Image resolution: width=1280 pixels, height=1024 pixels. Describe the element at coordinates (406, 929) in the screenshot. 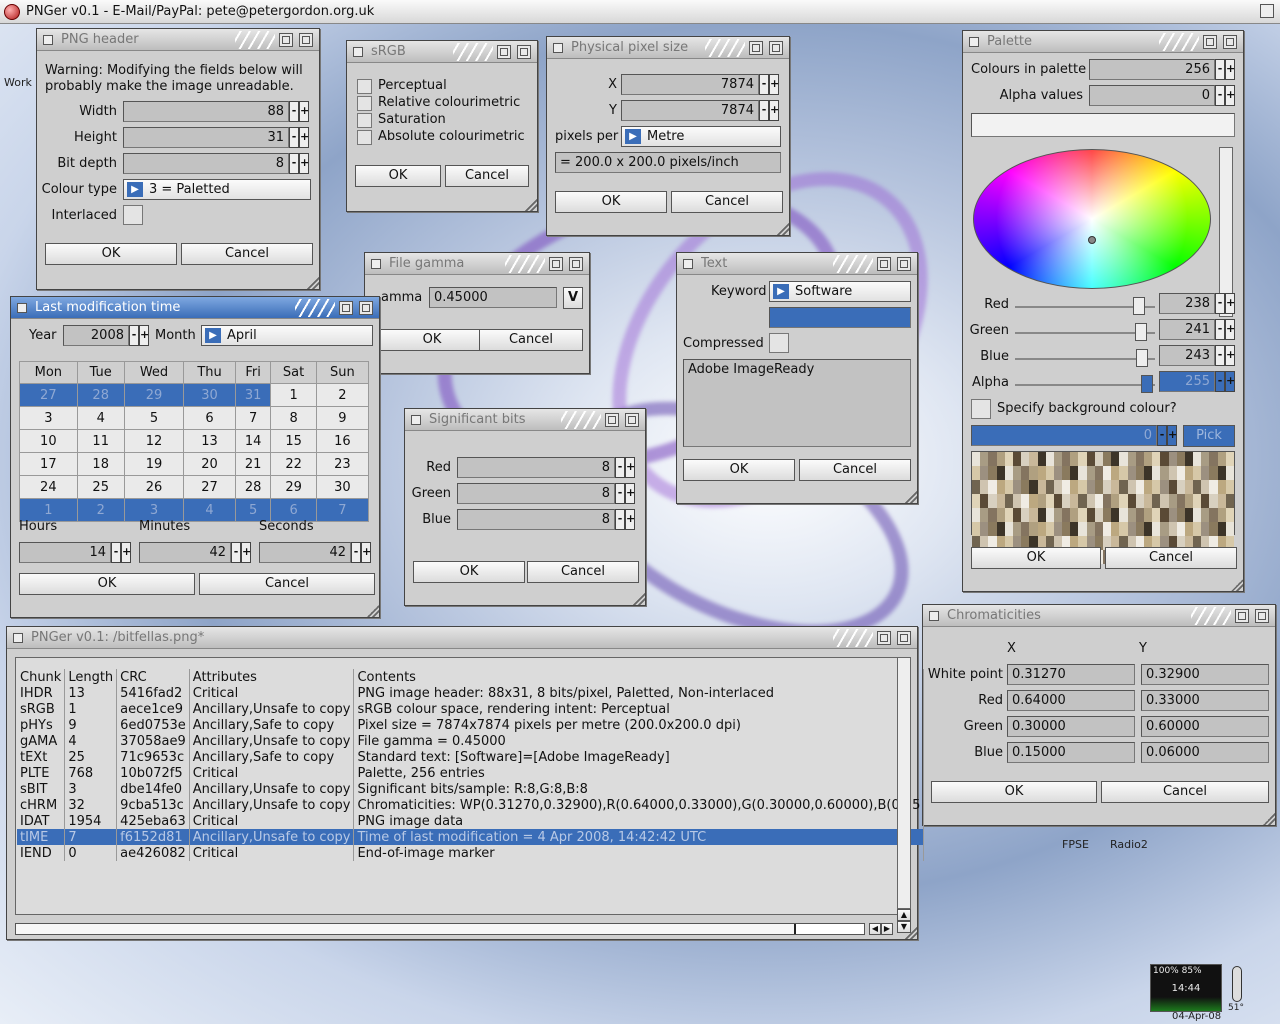

I see `scroll-thumb` at that location.